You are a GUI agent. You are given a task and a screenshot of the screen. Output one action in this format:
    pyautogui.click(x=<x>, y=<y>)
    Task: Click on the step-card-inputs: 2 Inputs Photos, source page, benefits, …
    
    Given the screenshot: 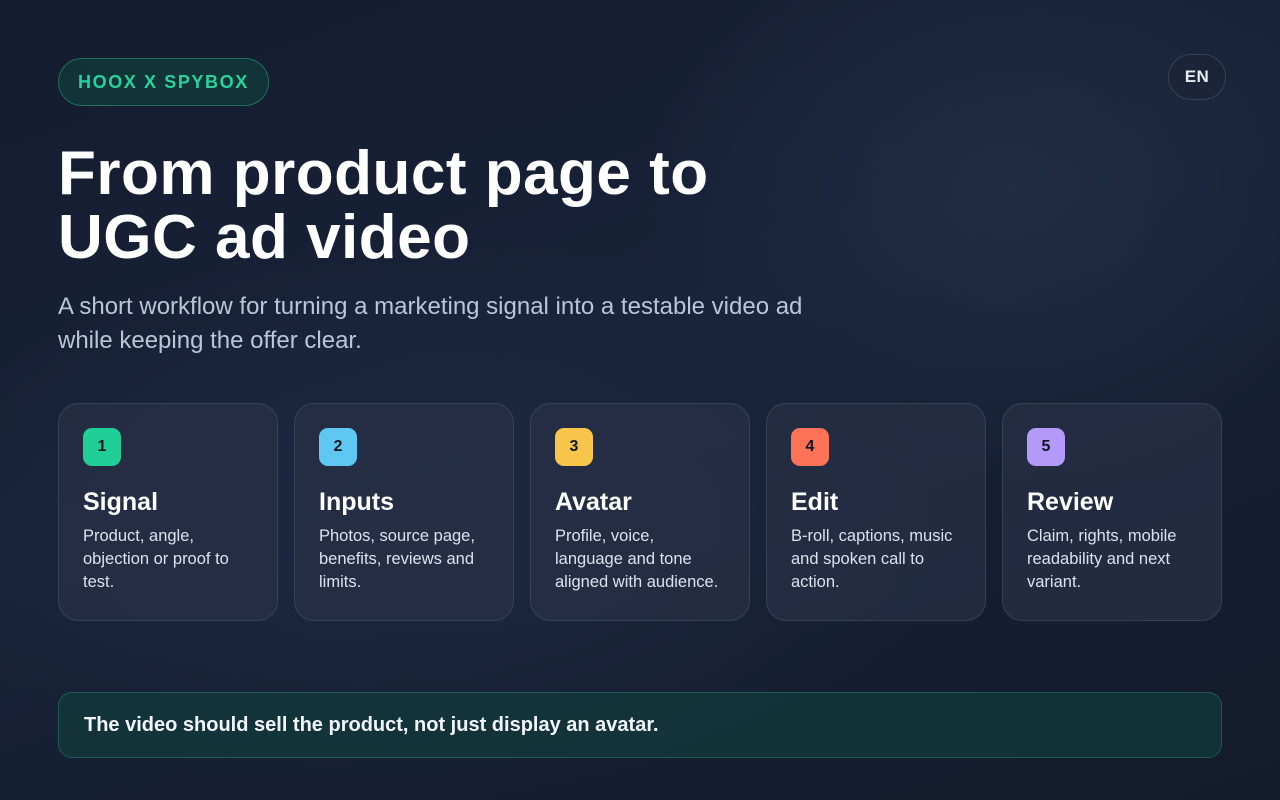 What is the action you would take?
    pyautogui.click(x=404, y=512)
    